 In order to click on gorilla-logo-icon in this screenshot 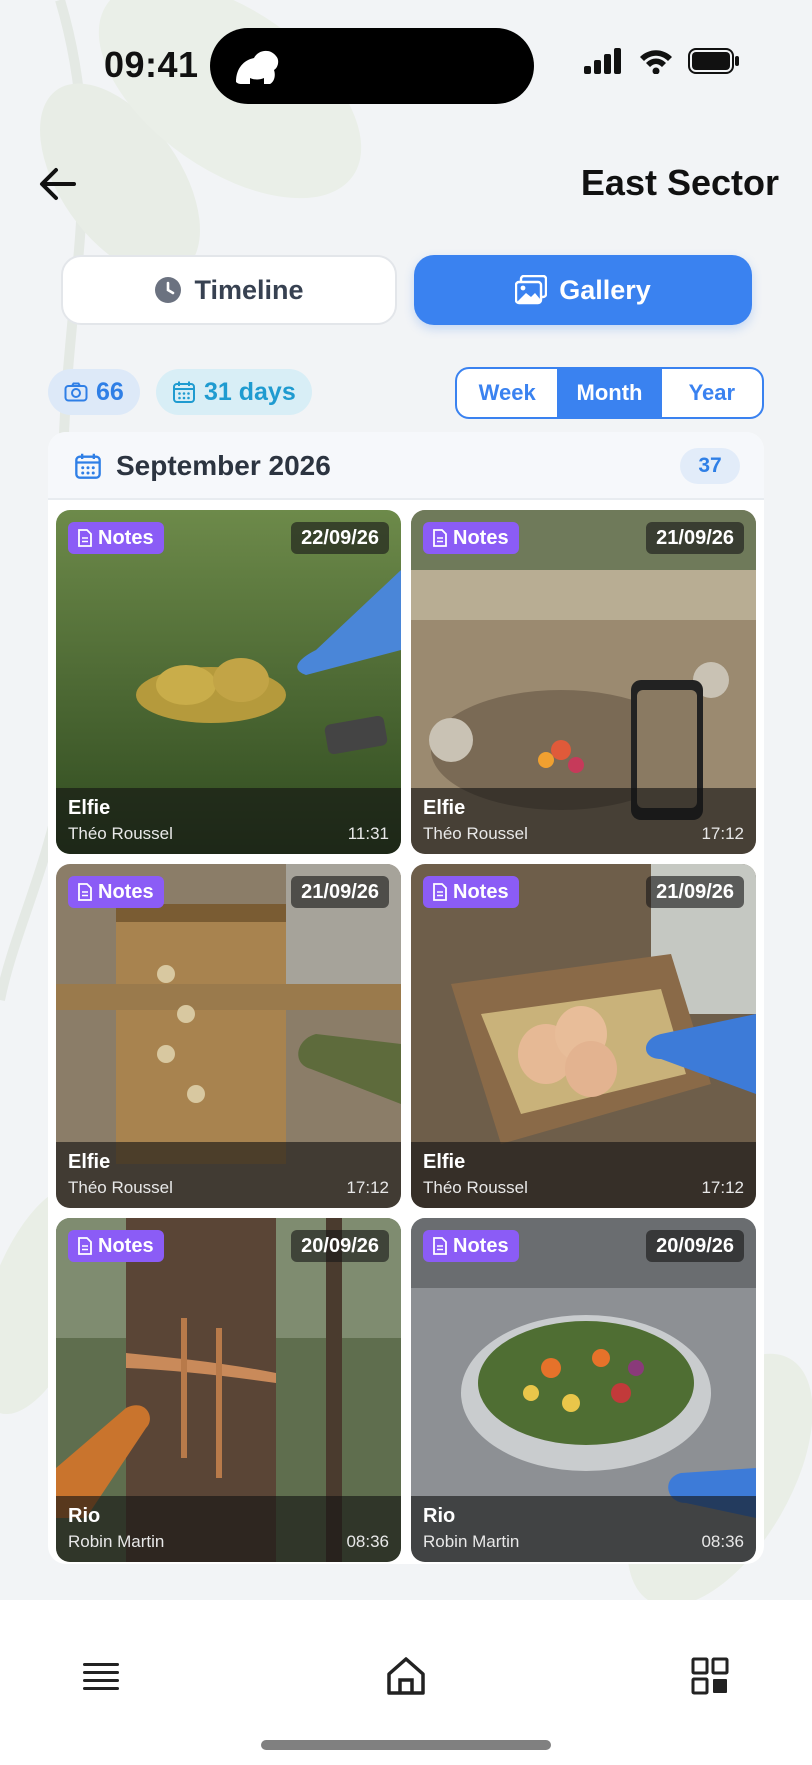, I will do `click(257, 67)`.